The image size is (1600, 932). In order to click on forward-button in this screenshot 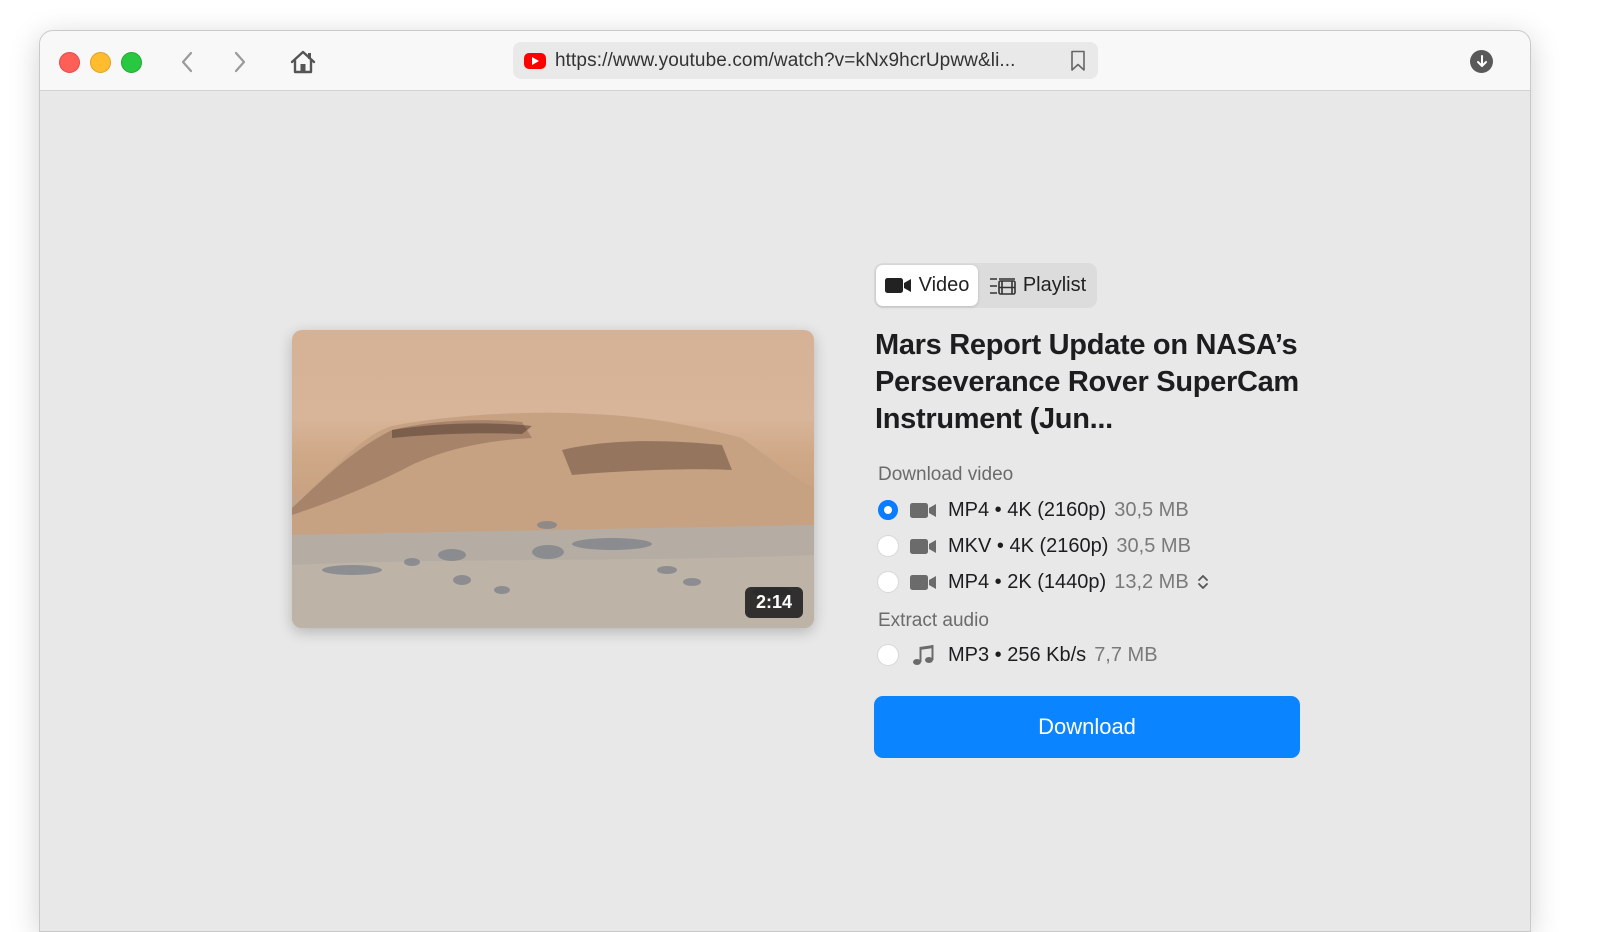, I will do `click(240, 62)`.